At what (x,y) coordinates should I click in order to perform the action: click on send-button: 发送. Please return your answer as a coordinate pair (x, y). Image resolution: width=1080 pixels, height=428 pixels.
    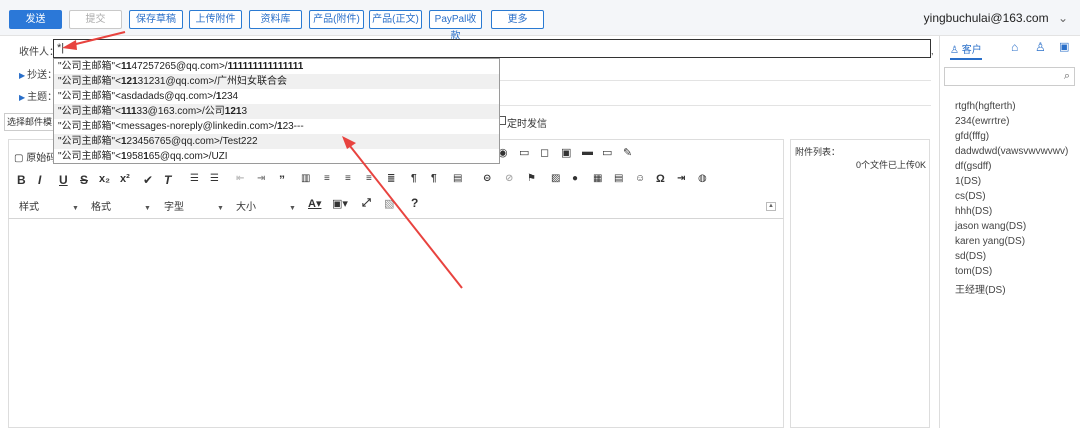
    Looking at the image, I should click on (35, 19).